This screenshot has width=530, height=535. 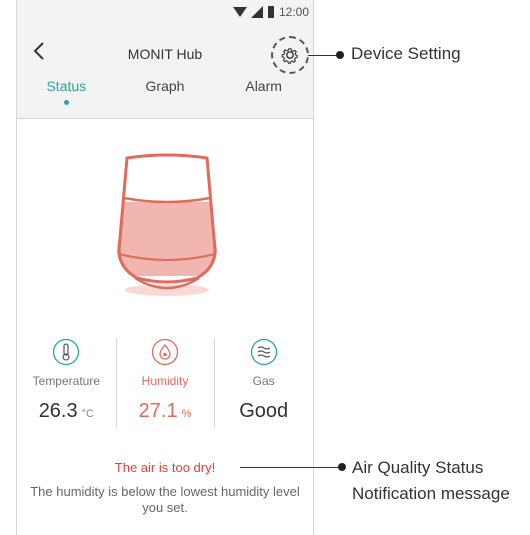 What do you see at coordinates (66, 102) in the screenshot?
I see `active-tab-indicator` at bounding box center [66, 102].